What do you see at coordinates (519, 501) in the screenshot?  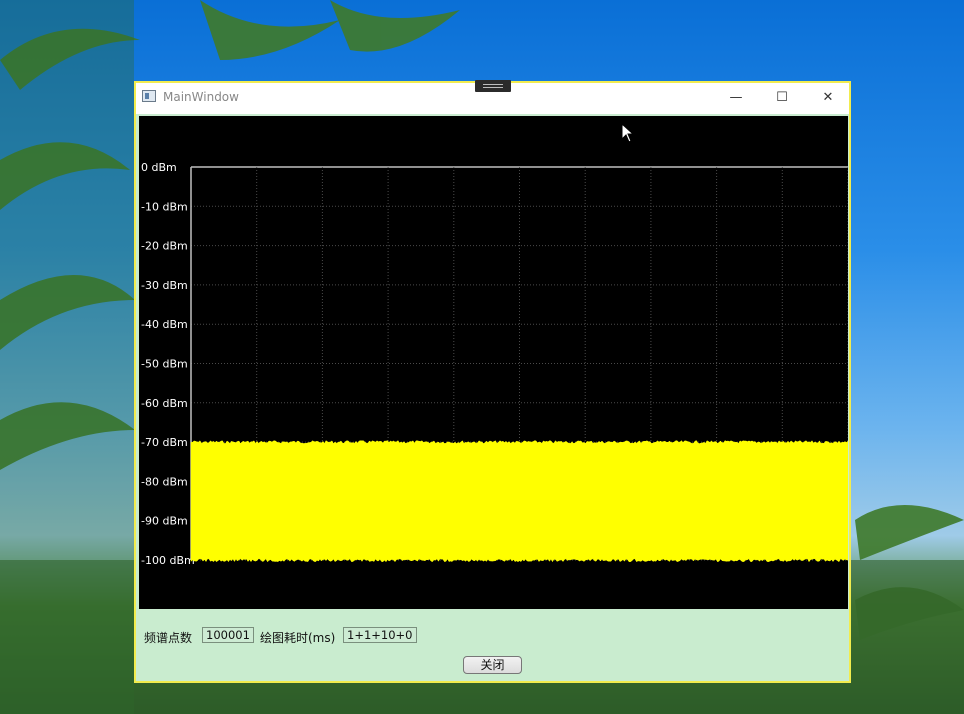 I see `spectrum-trace` at bounding box center [519, 501].